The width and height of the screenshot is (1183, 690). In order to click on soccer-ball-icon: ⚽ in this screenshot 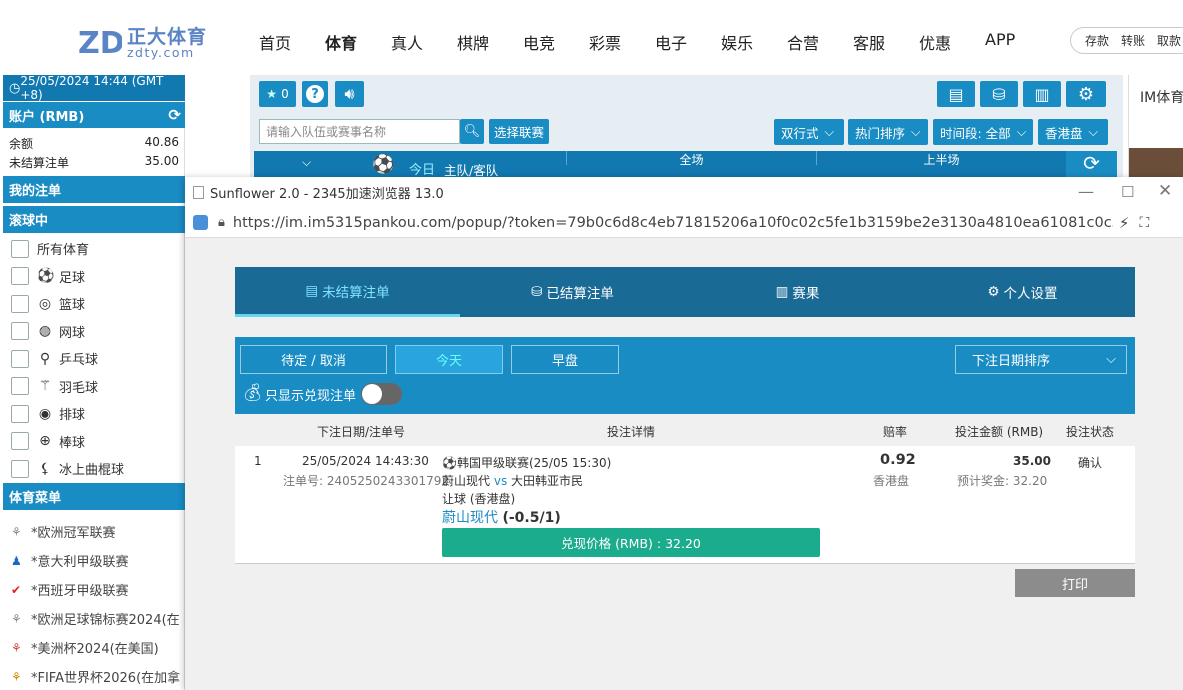, I will do `click(449, 463)`.